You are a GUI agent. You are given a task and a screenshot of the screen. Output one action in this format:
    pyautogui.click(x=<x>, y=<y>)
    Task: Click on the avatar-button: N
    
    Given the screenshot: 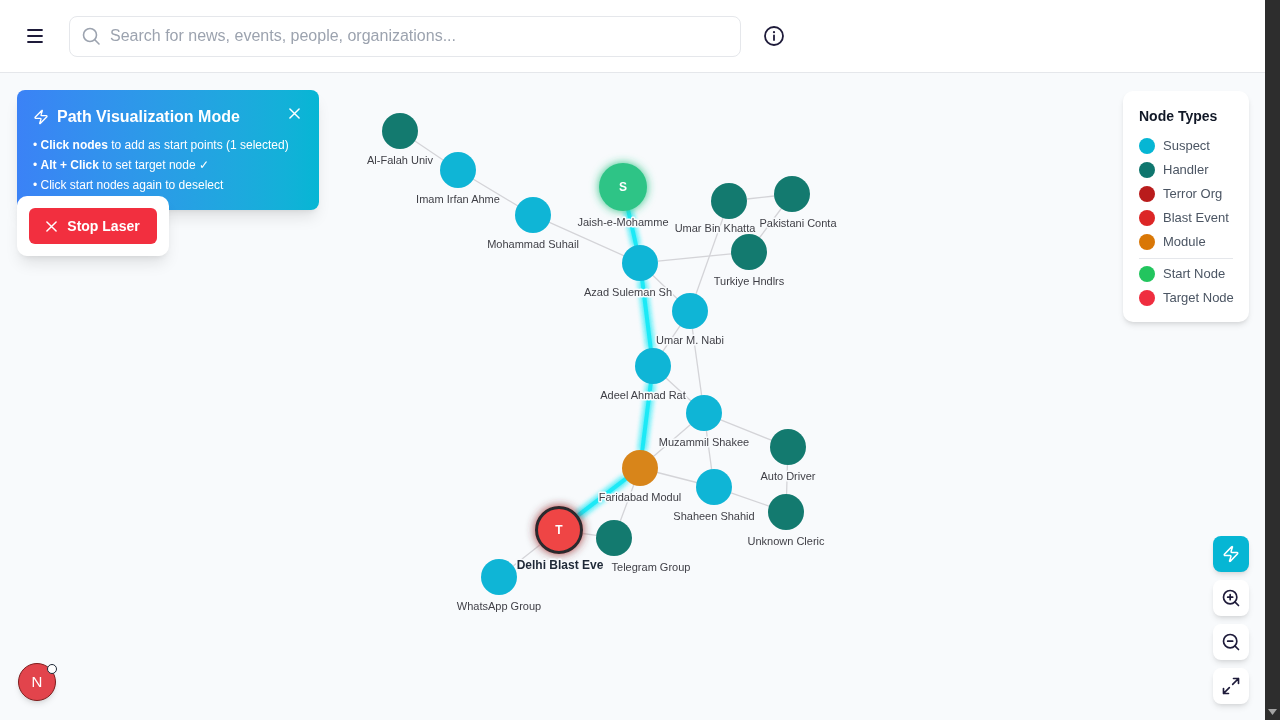 What is the action you would take?
    pyautogui.click(x=37, y=682)
    